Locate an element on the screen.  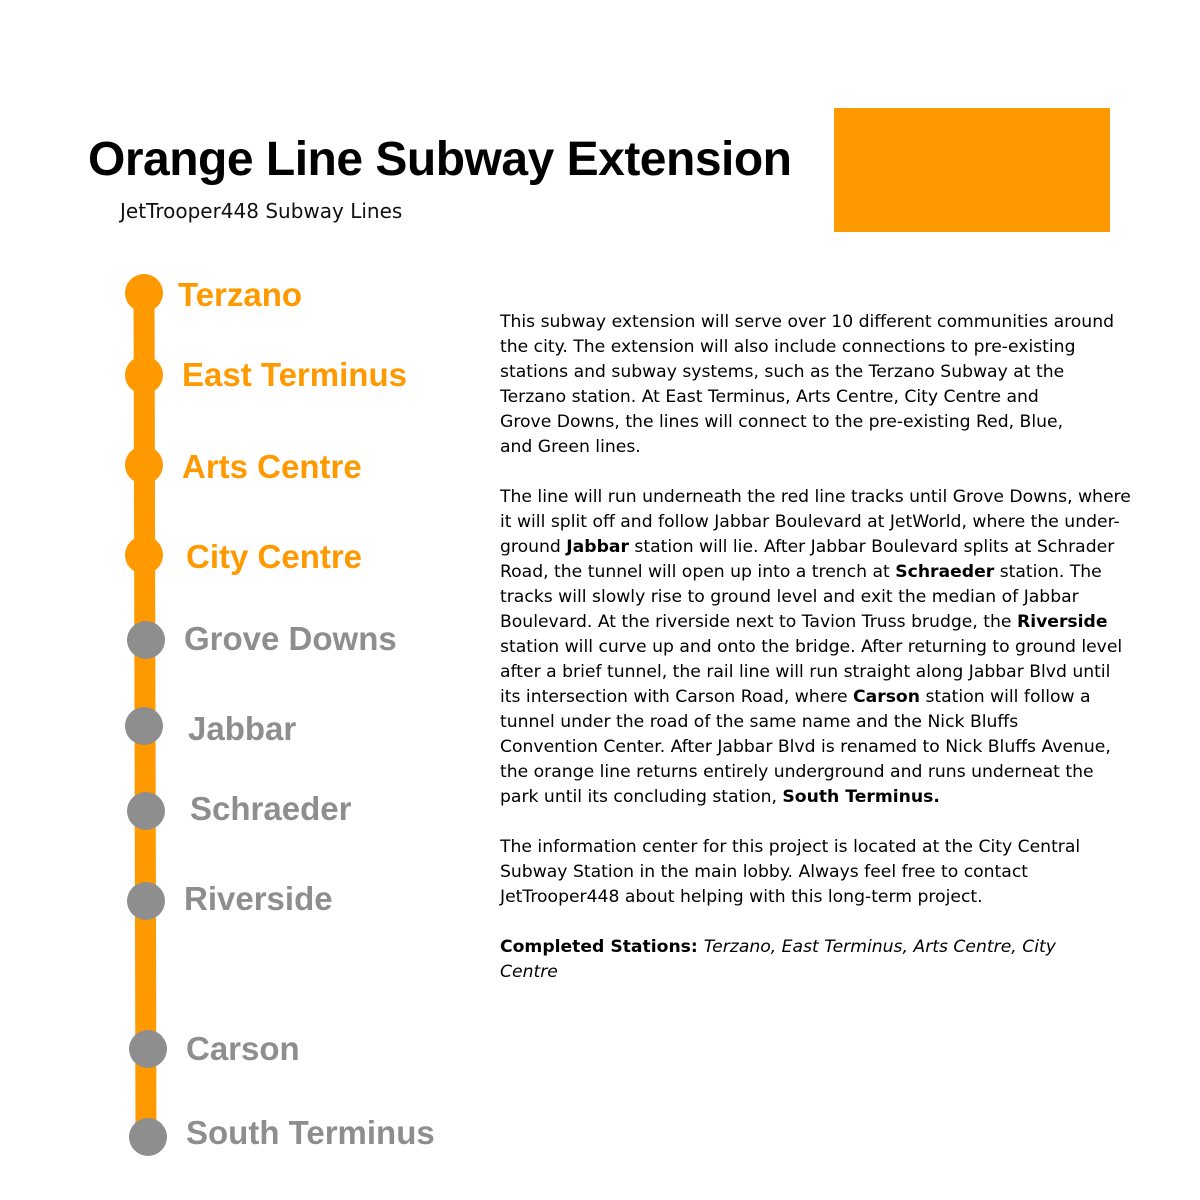
station-mention-jabbar: Jabbar is located at coordinates (597, 547).